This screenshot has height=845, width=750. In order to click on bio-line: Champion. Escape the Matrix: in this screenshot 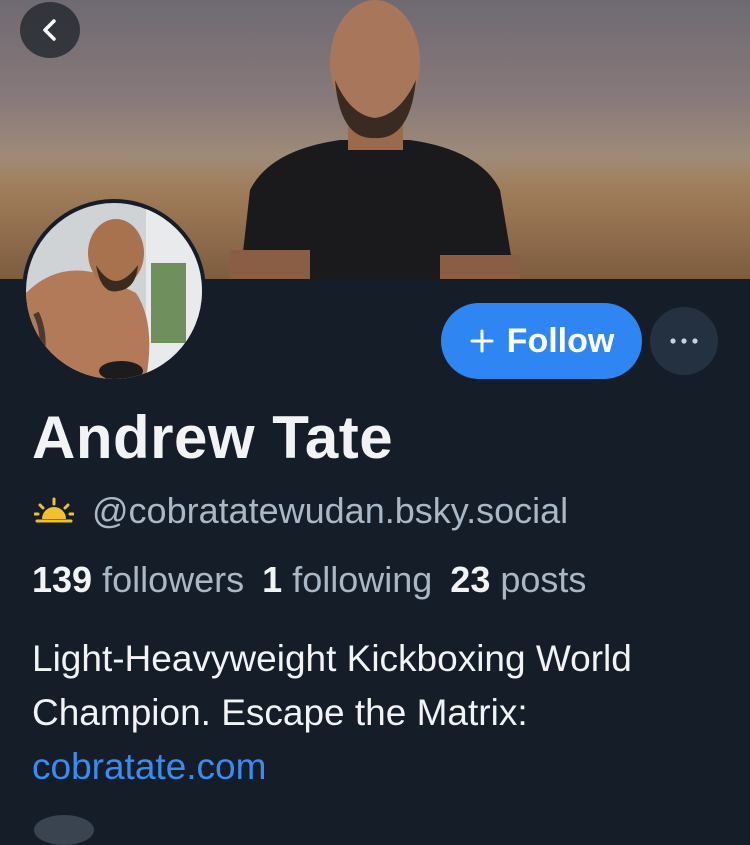, I will do `click(280, 712)`.